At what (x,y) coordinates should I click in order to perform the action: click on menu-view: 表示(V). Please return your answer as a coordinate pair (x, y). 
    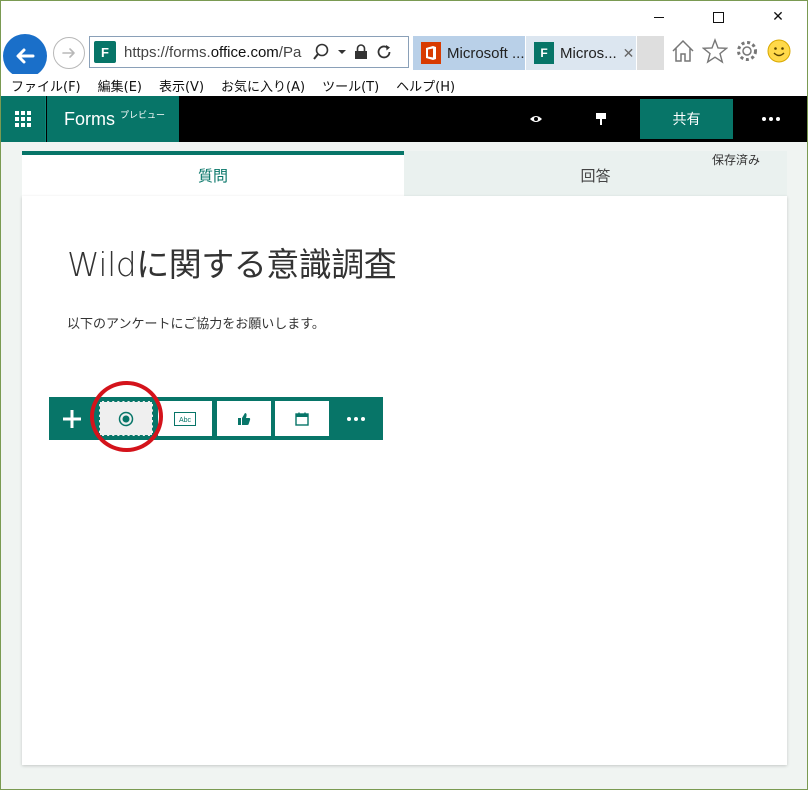
    Looking at the image, I should click on (181, 85).